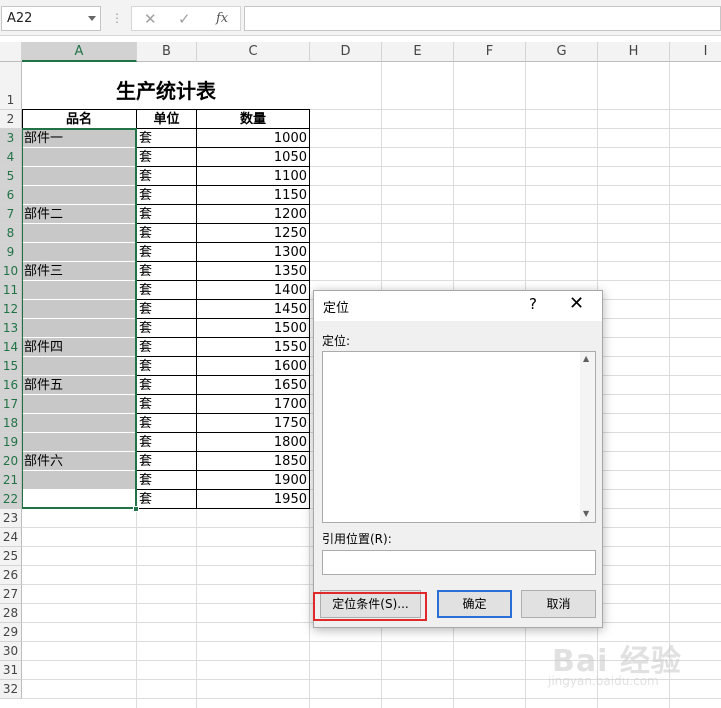  I want to click on row-header: 31, so click(11, 670).